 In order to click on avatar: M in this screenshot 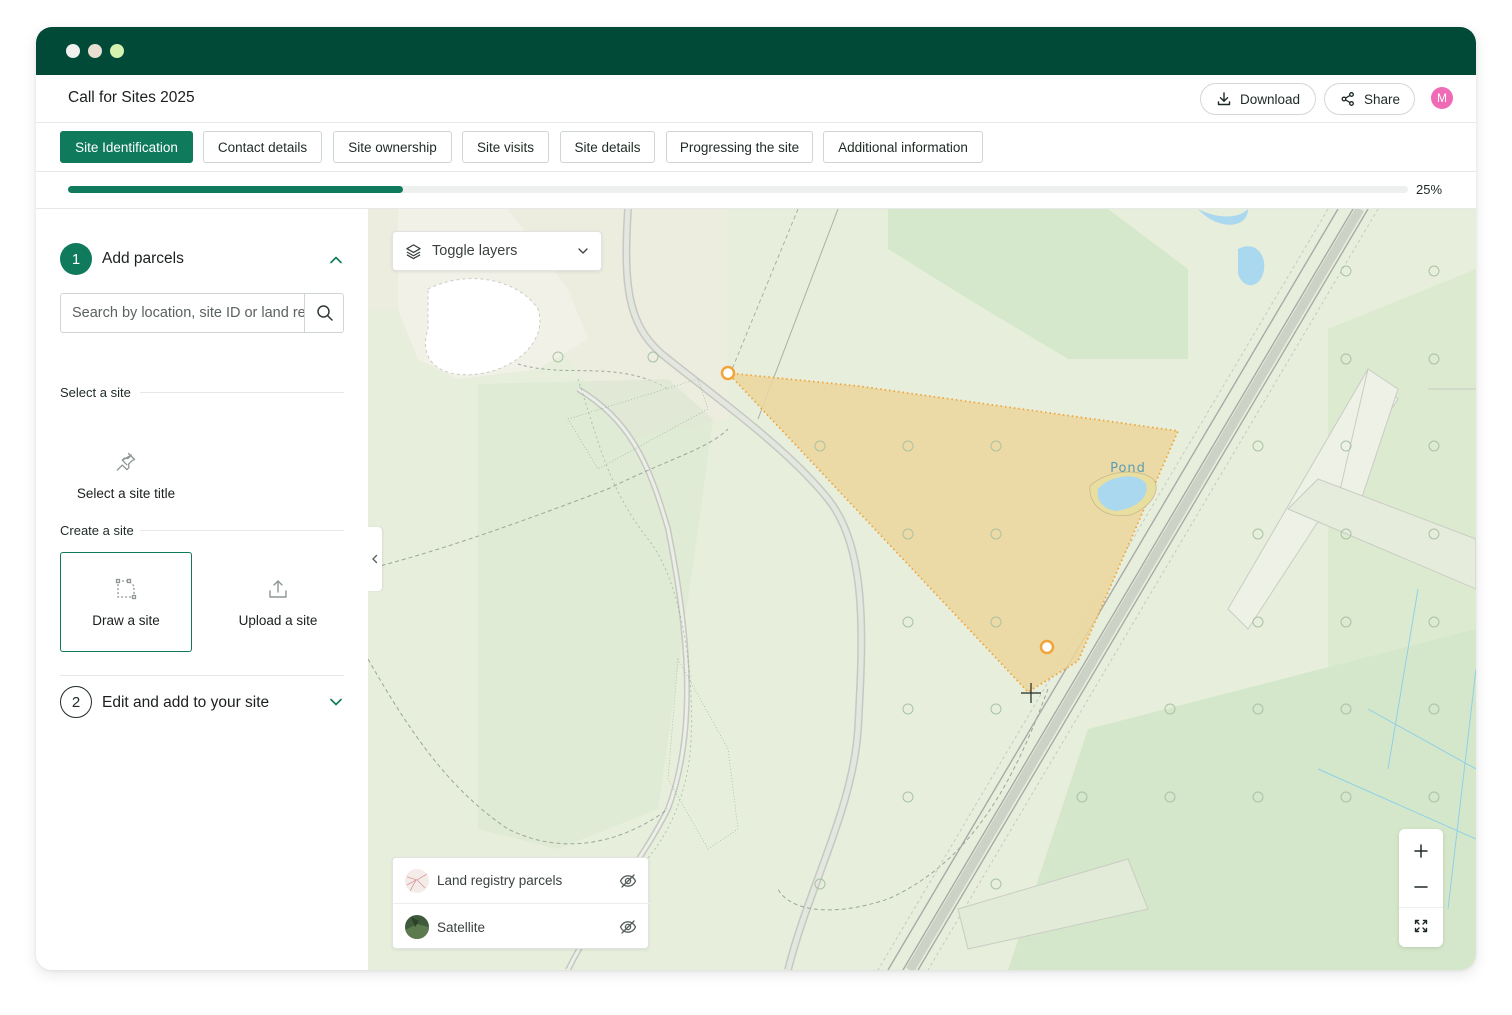, I will do `click(1442, 98)`.